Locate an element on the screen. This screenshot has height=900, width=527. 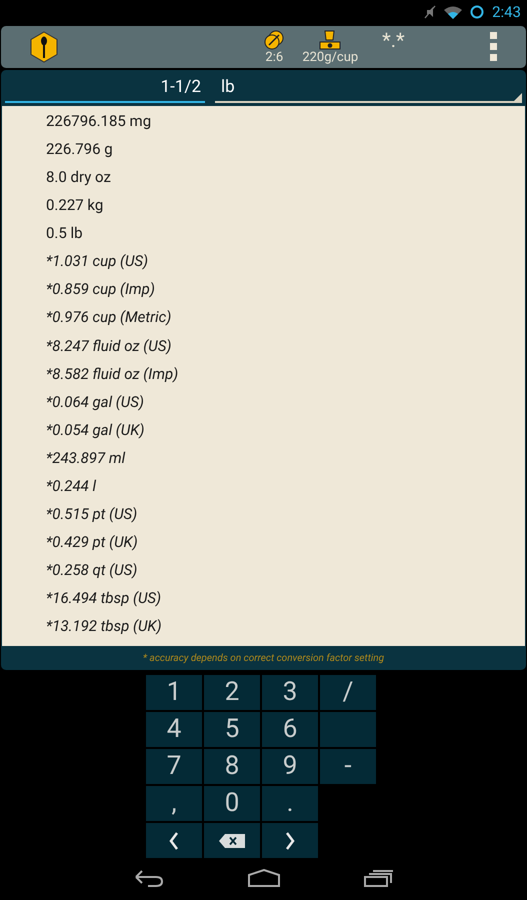
ratio-button: 2:6 is located at coordinates (274, 47).